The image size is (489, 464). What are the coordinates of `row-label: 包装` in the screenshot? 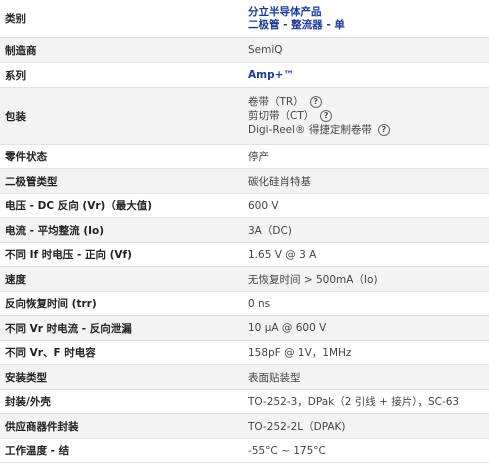 It's located at (15, 116).